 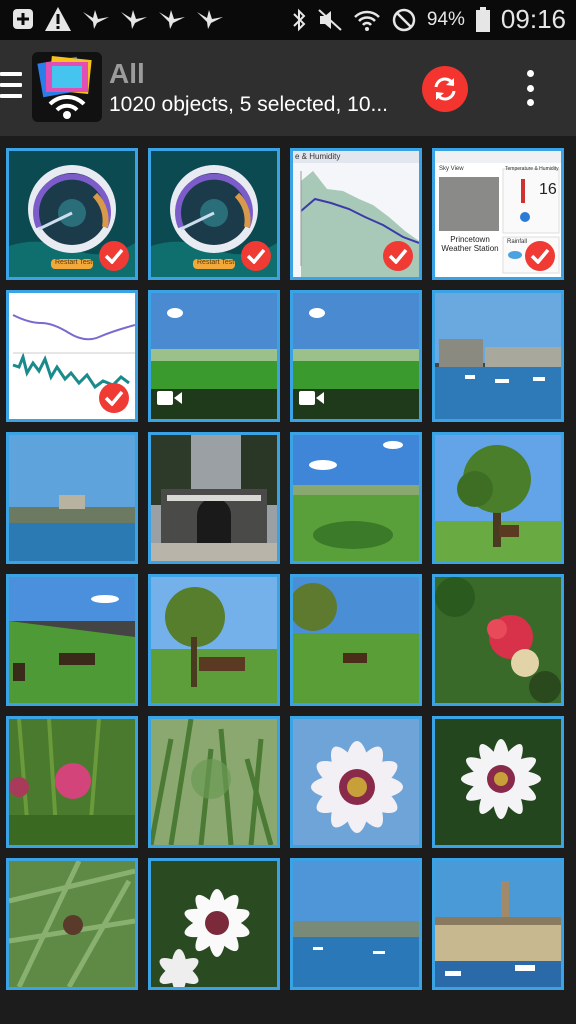 I want to click on blocked-icon, so click(x=404, y=19).